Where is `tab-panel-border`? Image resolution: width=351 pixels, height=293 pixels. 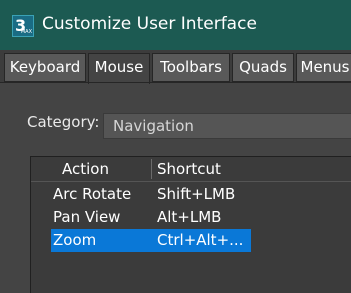 tab-panel-border is located at coordinates (175, 82).